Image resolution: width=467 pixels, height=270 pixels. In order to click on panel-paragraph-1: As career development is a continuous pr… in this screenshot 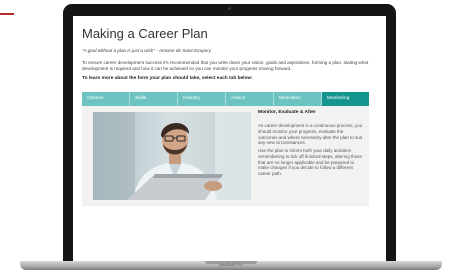, I will do `click(310, 134)`.